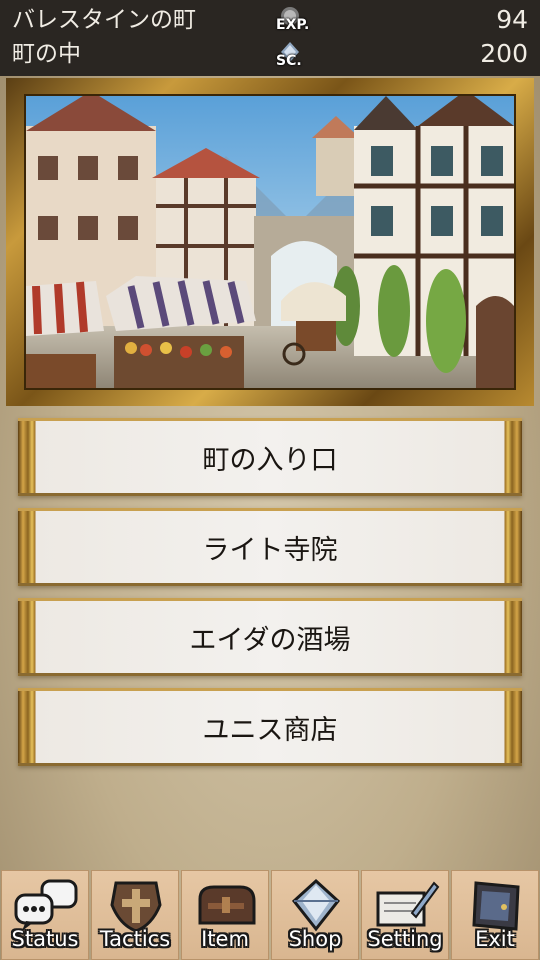 The image size is (540, 960). What do you see at coordinates (45, 939) in the screenshot?
I see `menu-status-label: Status` at bounding box center [45, 939].